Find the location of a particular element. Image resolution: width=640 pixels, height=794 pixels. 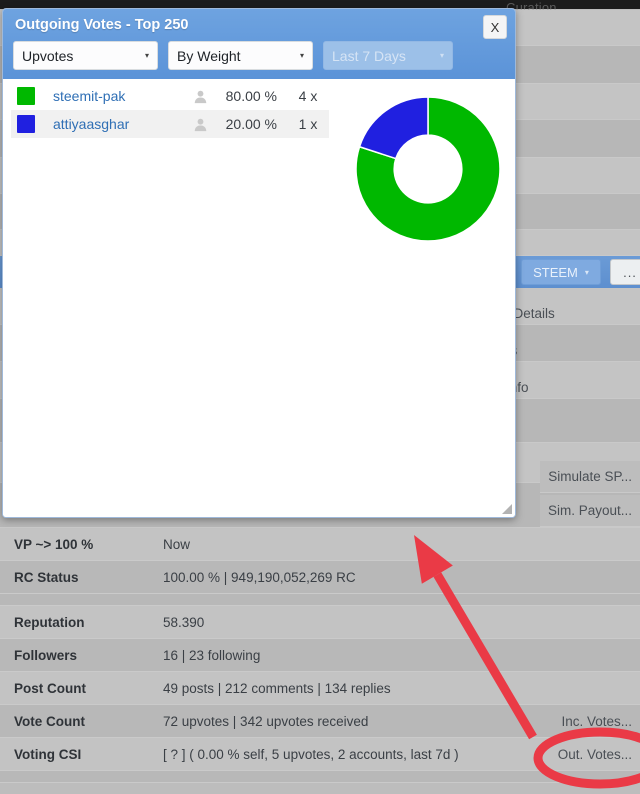

voter-count: 1 x is located at coordinates (308, 124).